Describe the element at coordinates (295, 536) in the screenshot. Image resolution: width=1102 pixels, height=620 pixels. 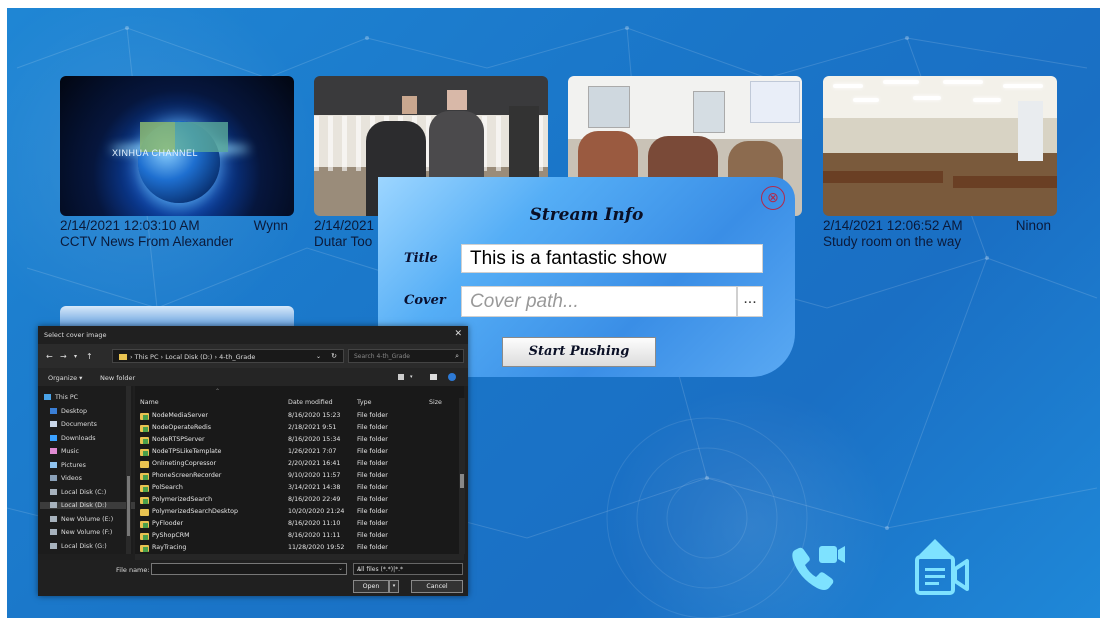
I see `file-row: PyShopCRM 8/16/2020 11:11 File folder` at that location.